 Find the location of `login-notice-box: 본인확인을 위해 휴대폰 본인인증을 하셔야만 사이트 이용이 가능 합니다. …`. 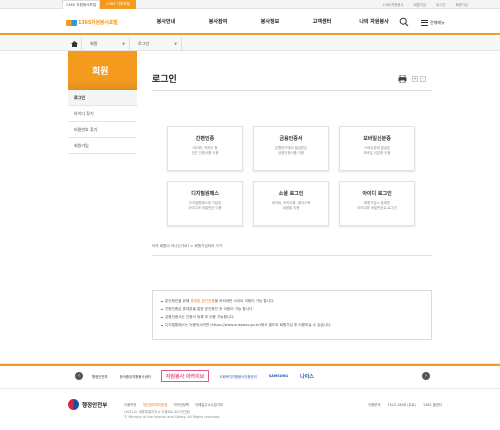

login-notice-box: 본인확인을 위해 휴대폰 본인인증을 하셔야만 사이트 이용이 가능 합니다. … is located at coordinates (292, 315).